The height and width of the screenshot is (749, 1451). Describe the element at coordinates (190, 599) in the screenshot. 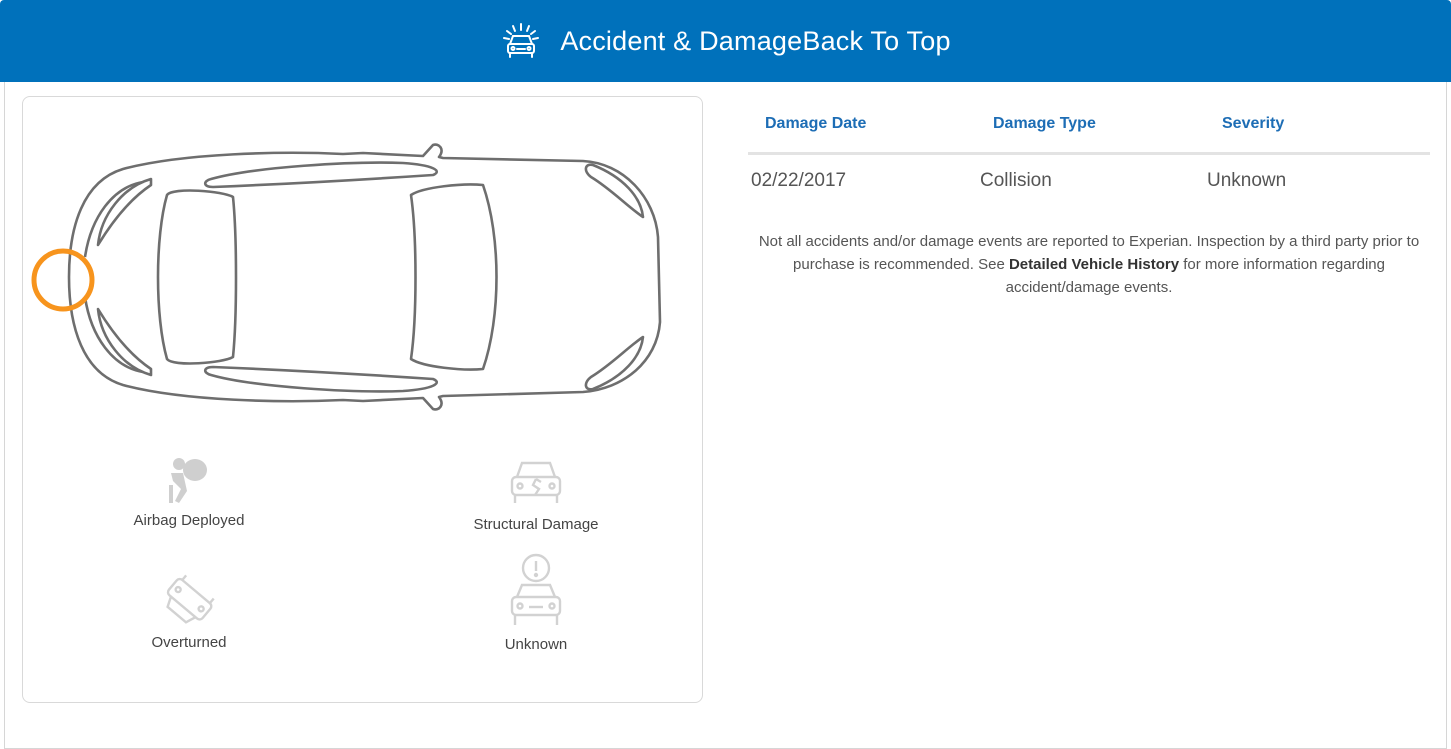

I see `overturned-icon` at that location.